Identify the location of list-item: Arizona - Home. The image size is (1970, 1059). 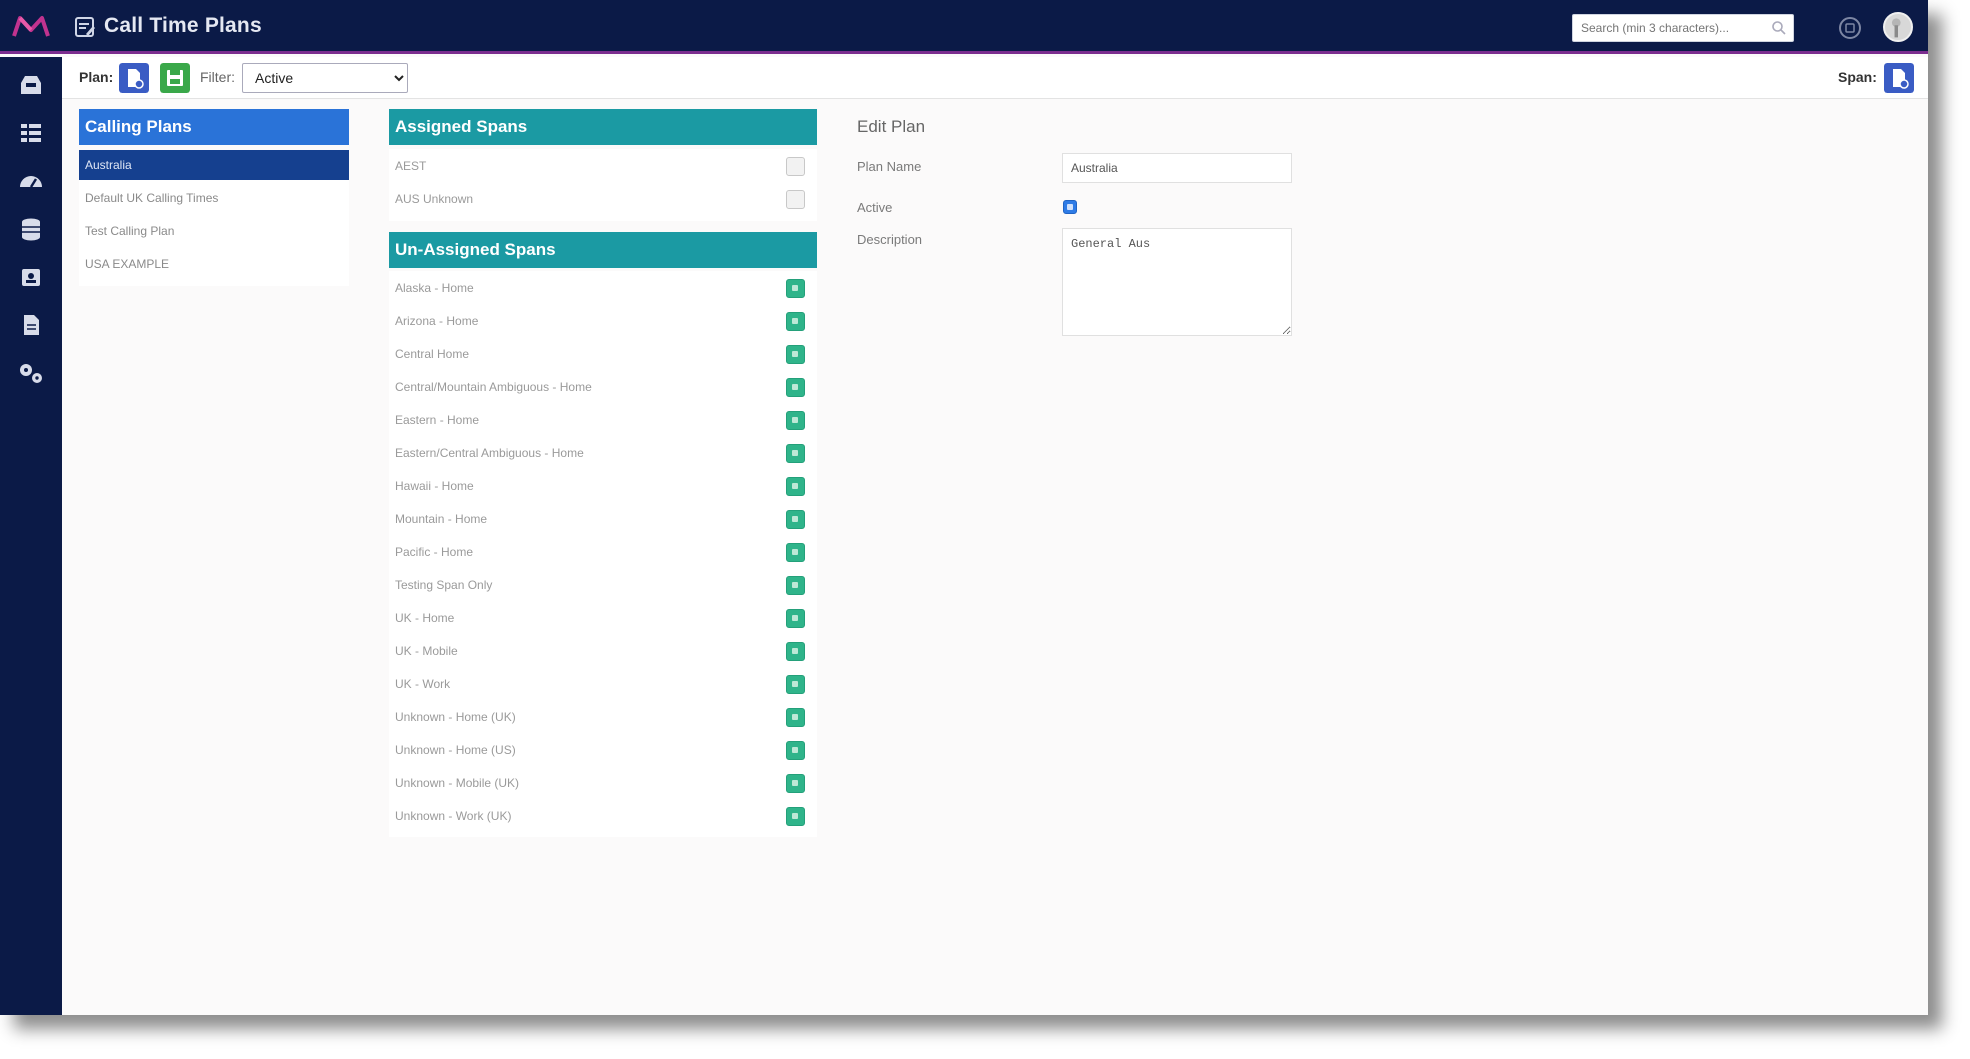
(603, 320).